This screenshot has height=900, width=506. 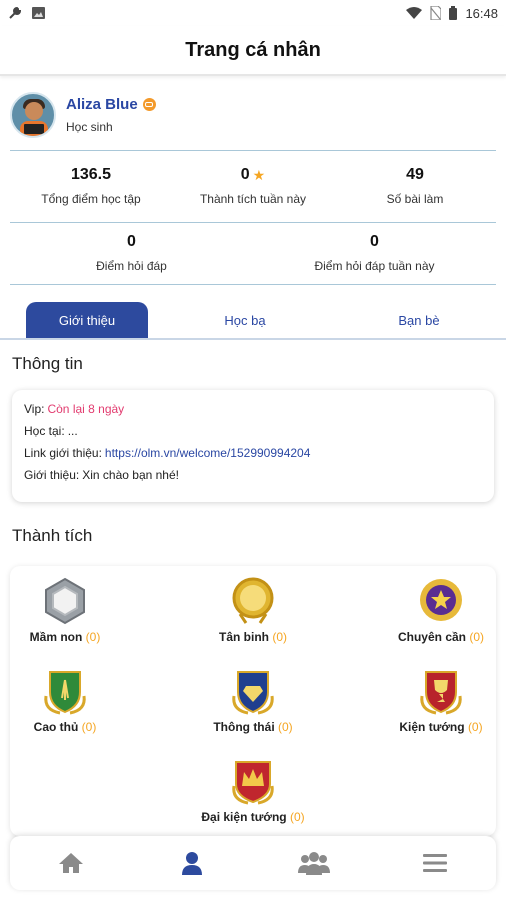 I want to click on stat-total-points: 136.5 Tổng điểm học tập, so click(x=91, y=186).